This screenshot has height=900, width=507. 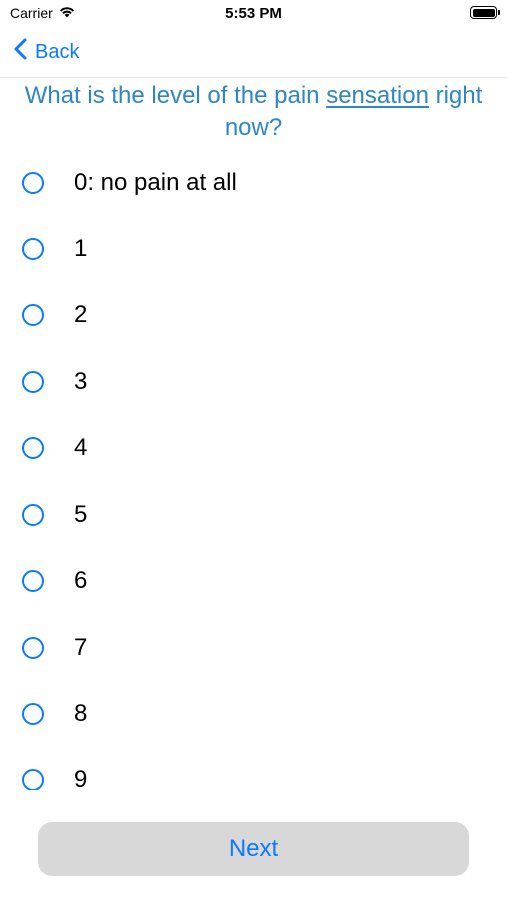 What do you see at coordinates (81, 713) in the screenshot?
I see `option-label: 8` at bounding box center [81, 713].